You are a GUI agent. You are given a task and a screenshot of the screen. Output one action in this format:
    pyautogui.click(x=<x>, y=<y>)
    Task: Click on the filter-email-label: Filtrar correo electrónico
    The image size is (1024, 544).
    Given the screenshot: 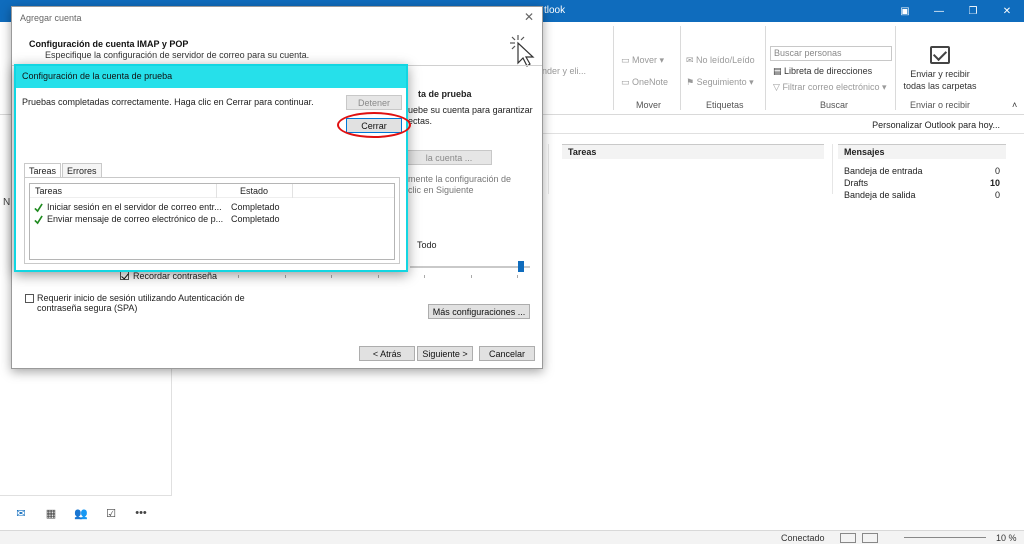 What is the action you would take?
    pyautogui.click(x=831, y=87)
    